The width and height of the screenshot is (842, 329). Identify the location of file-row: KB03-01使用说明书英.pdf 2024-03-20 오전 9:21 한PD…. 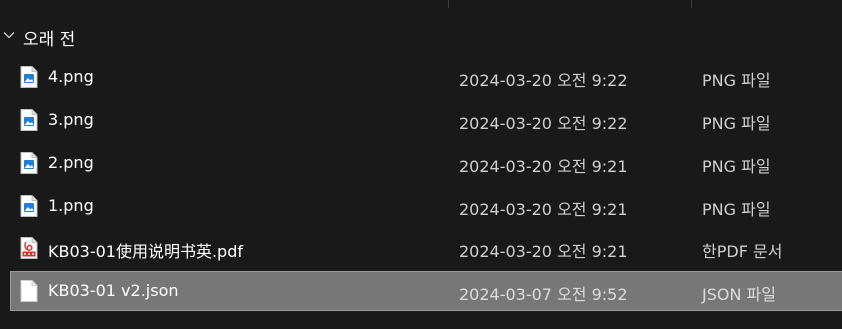
(426, 248).